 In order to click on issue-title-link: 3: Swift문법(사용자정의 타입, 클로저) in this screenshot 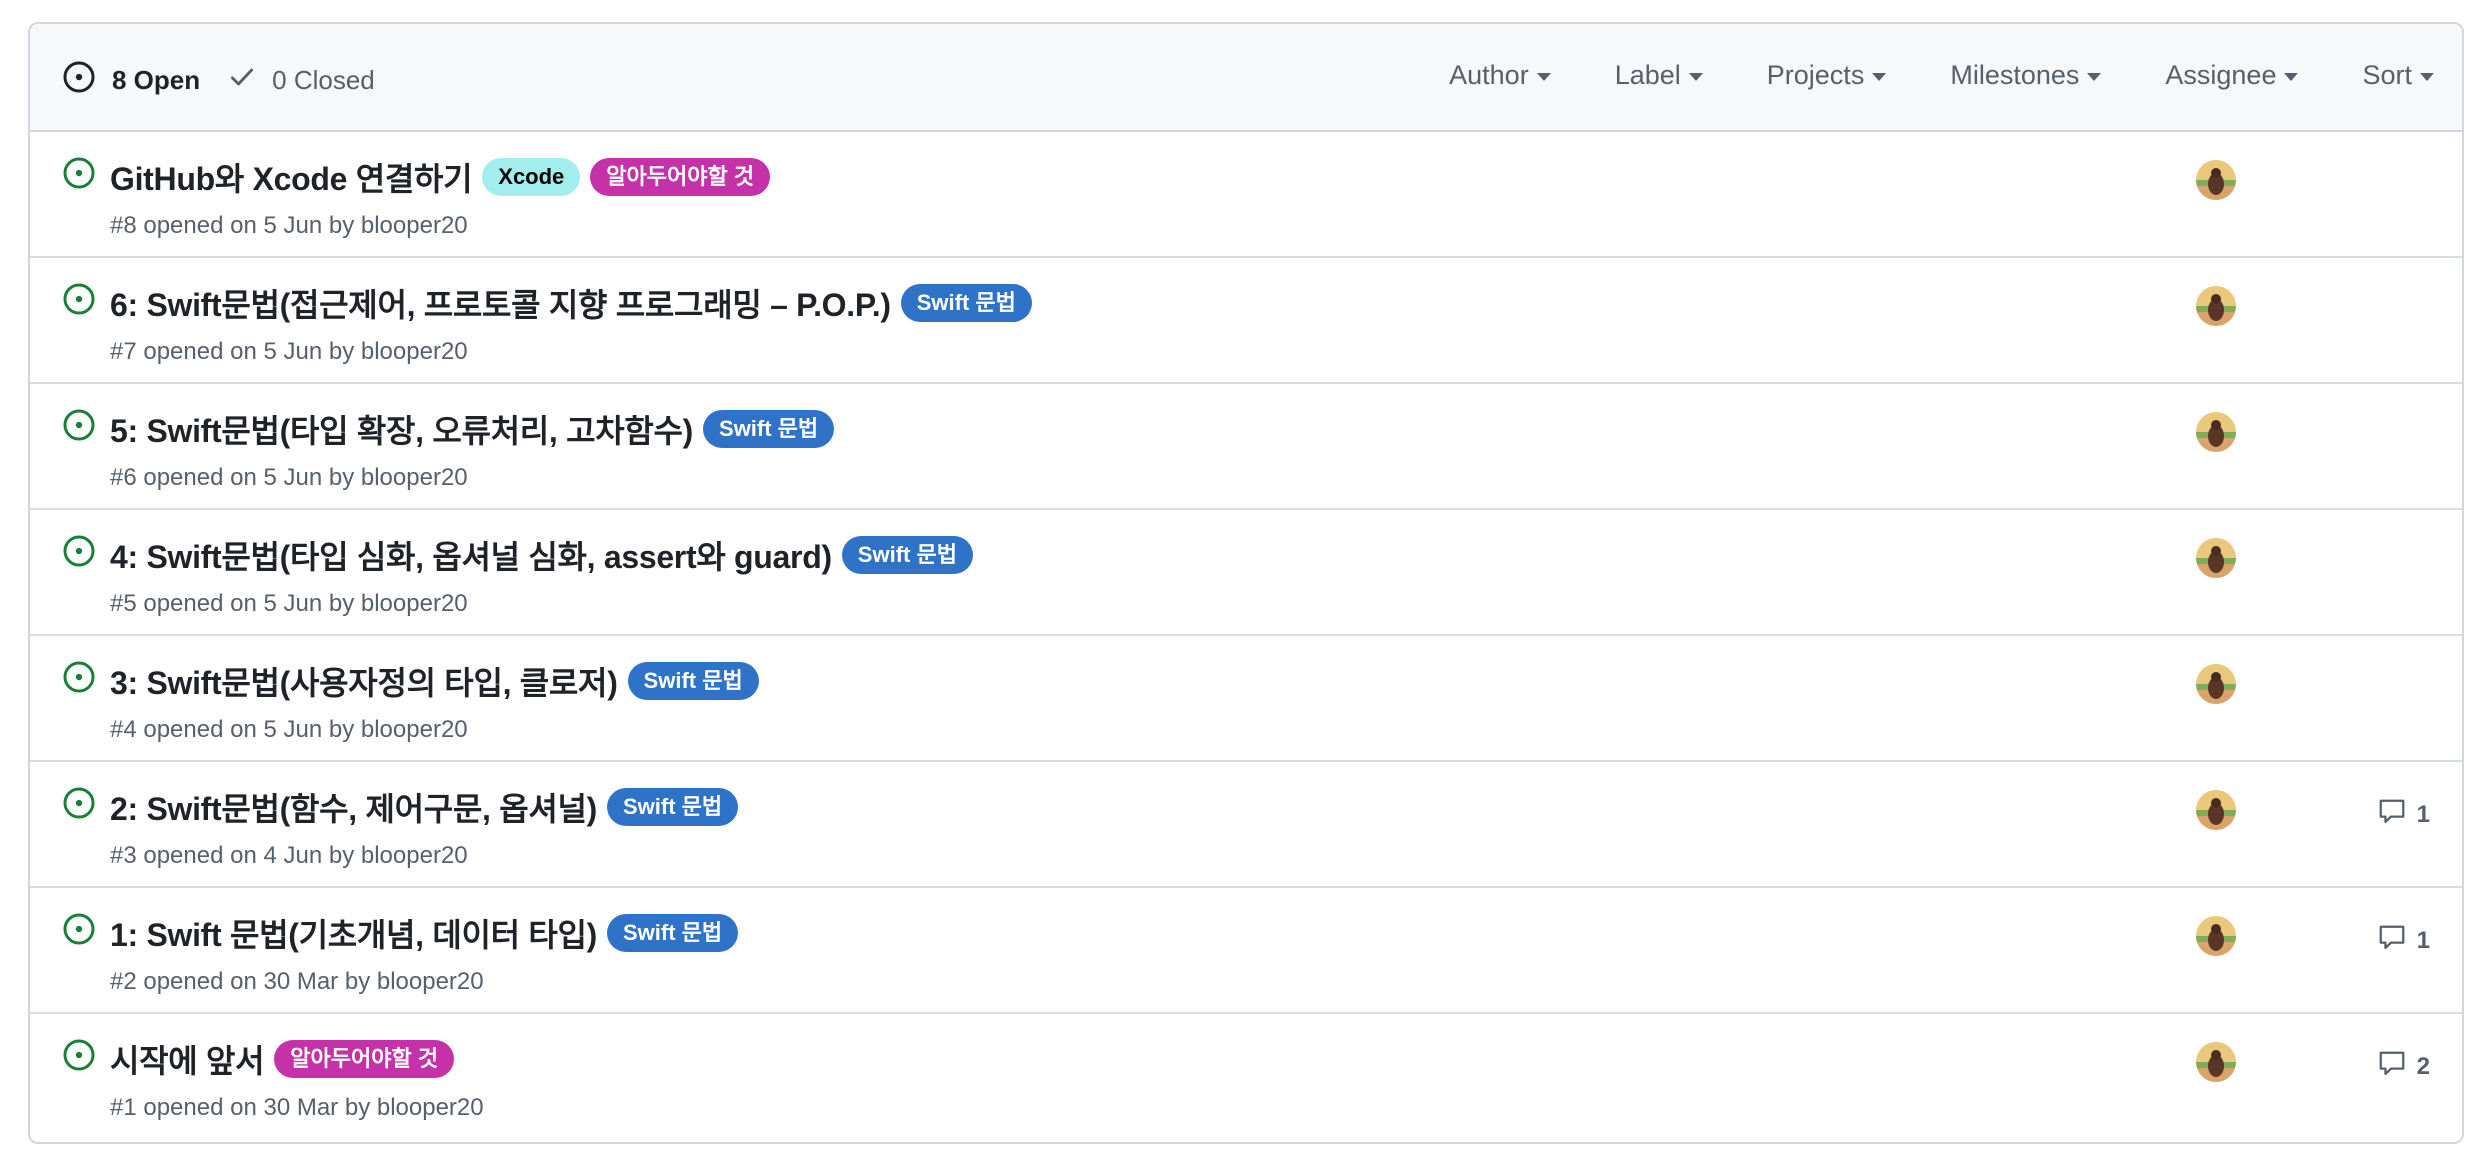, I will do `click(364, 681)`.